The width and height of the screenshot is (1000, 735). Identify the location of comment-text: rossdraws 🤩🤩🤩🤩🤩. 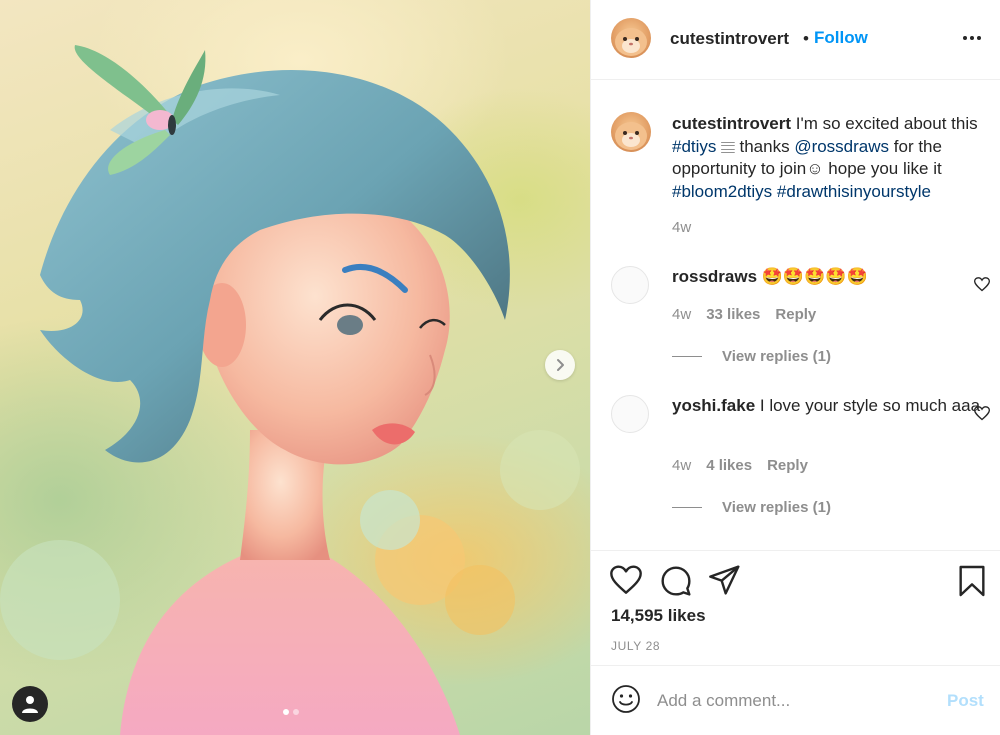
(827, 277).